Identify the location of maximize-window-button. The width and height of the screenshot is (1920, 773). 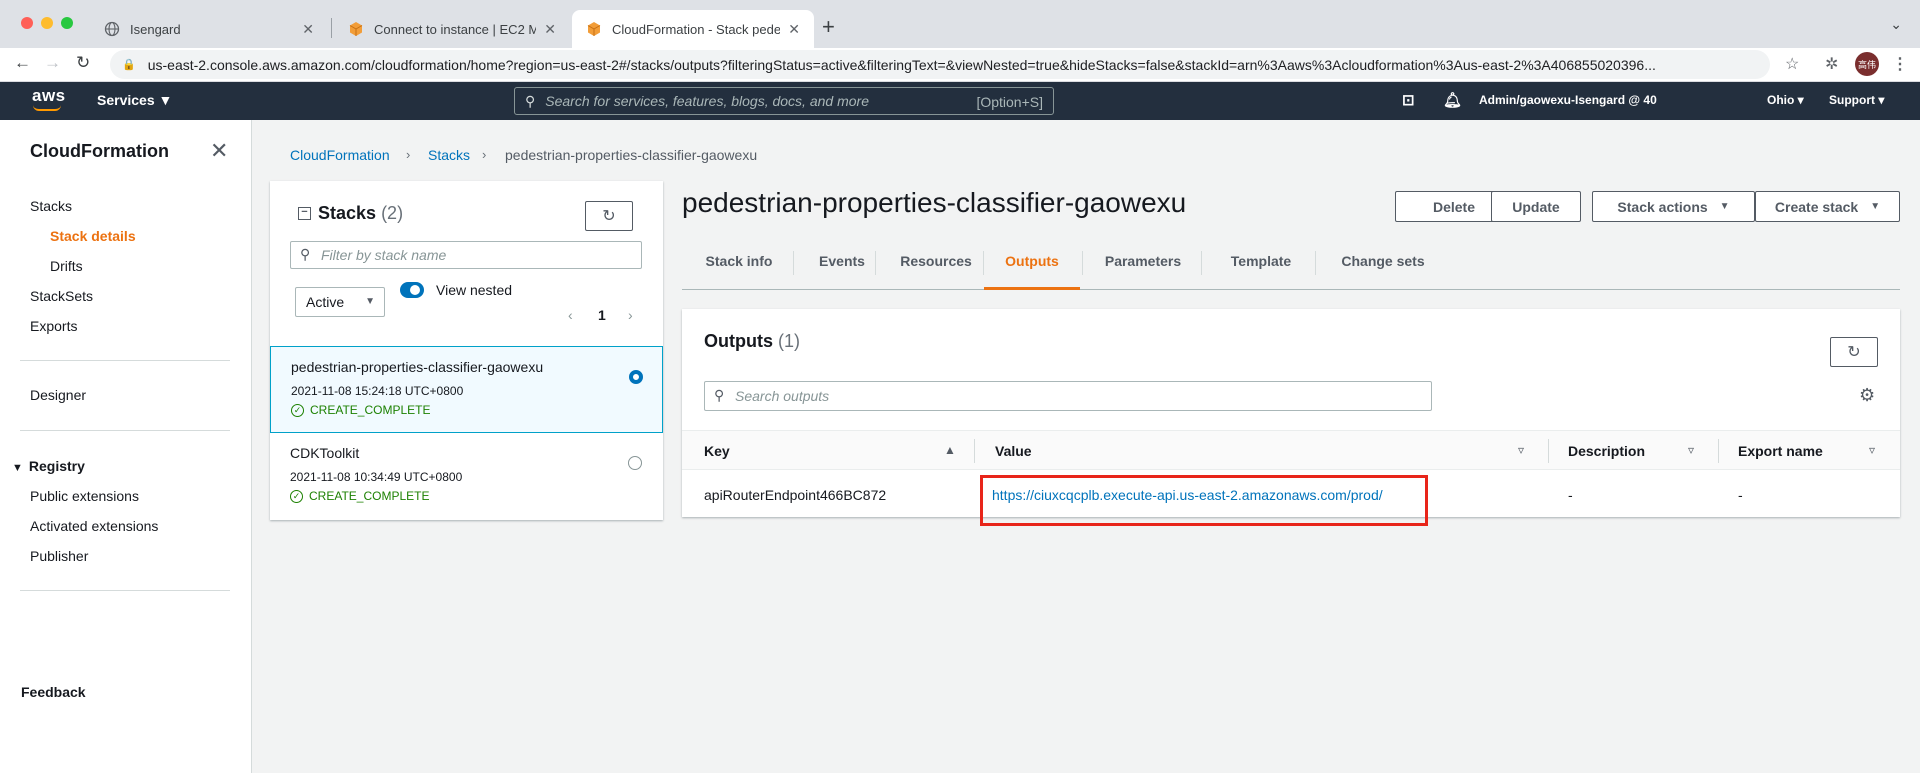
(67, 23).